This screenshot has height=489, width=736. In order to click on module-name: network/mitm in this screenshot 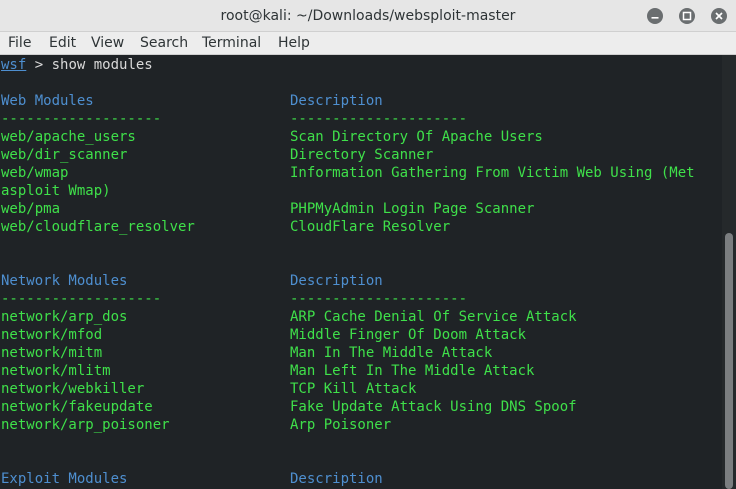, I will do `click(52, 353)`.